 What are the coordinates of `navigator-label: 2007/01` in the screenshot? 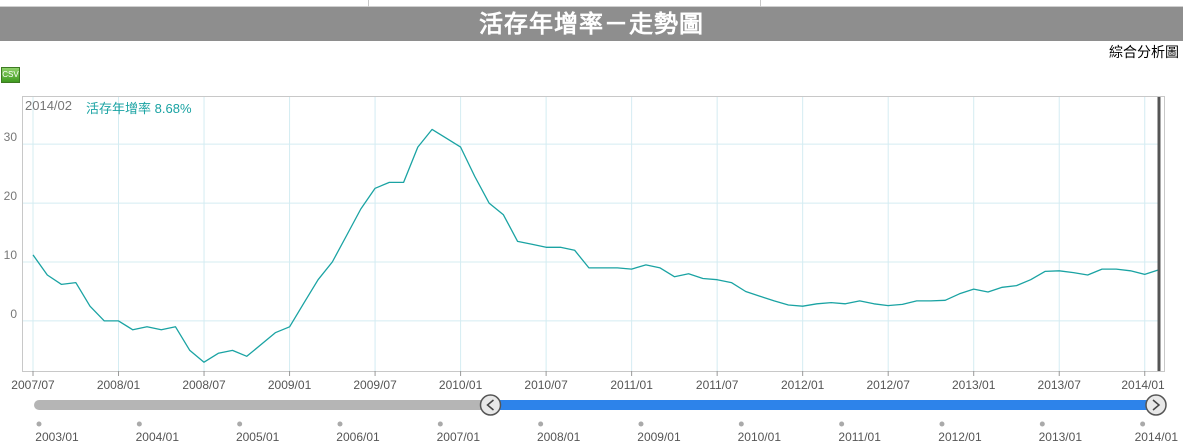 It's located at (459, 437).